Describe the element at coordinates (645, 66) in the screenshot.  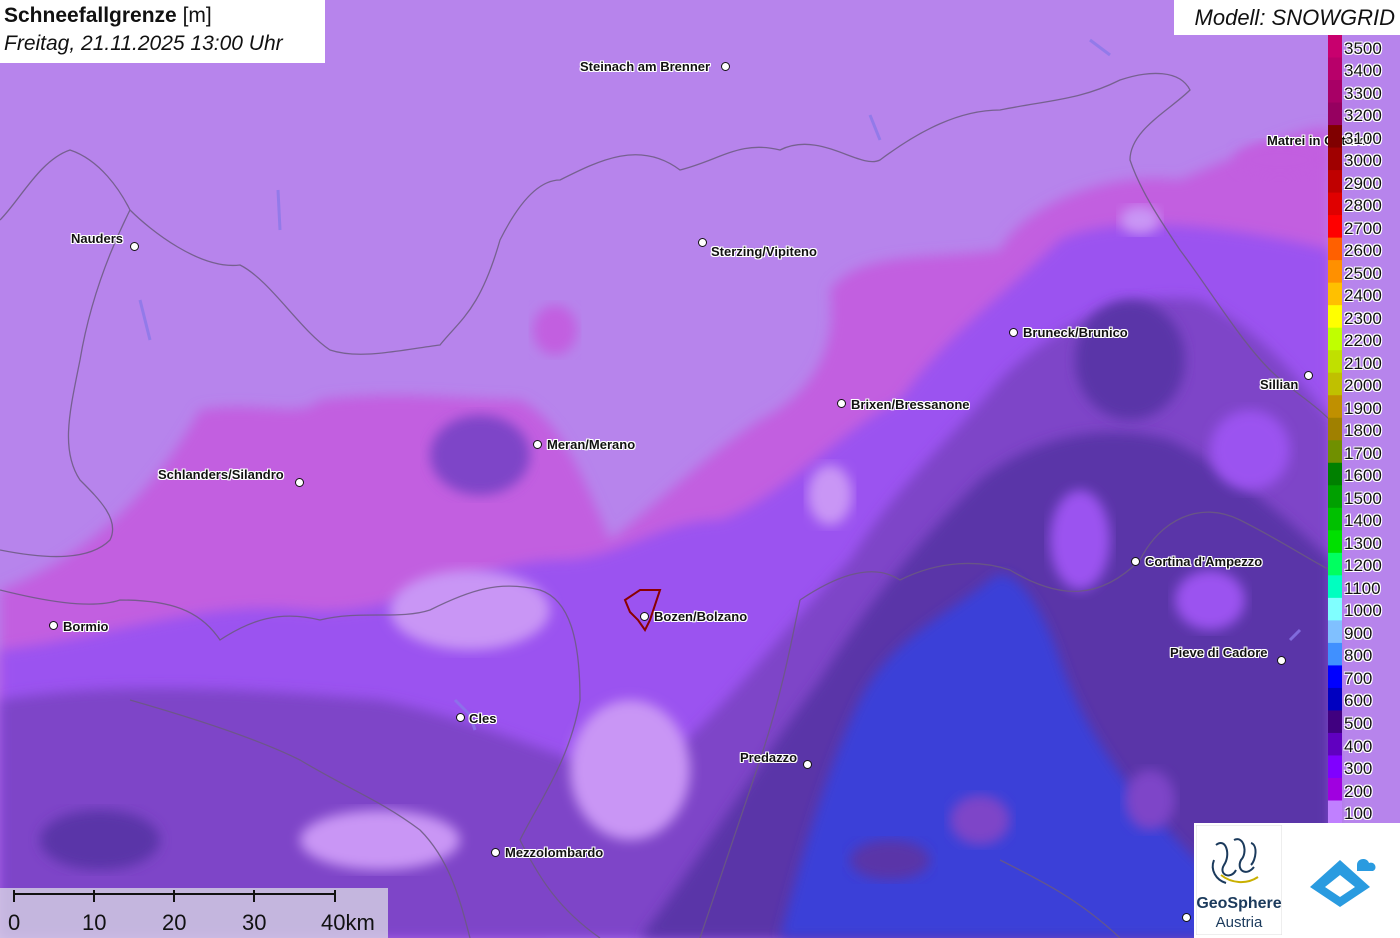
I see `city-label-steinach: Steinach am Brenner` at that location.